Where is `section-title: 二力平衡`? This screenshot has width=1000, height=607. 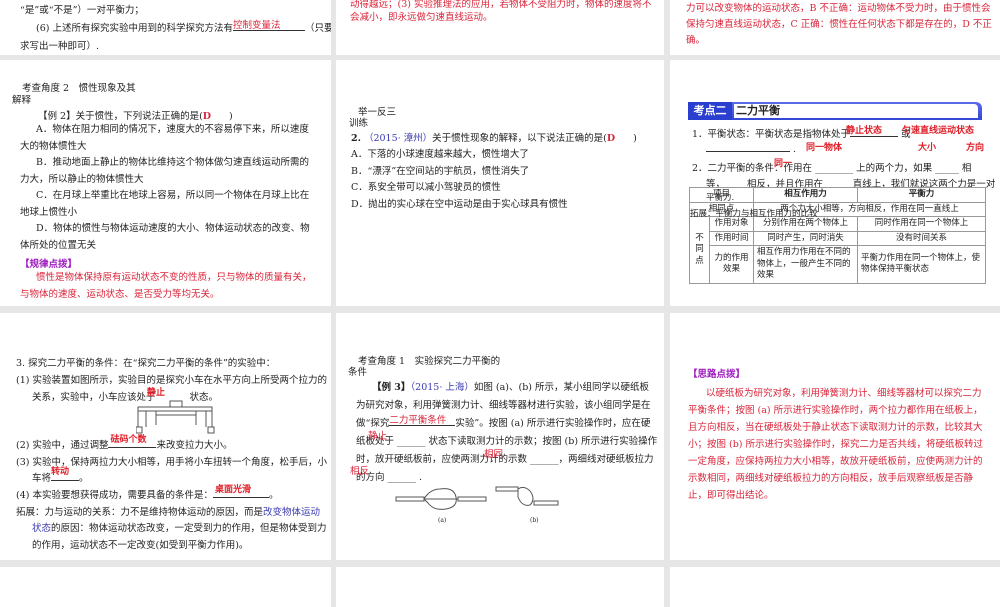
section-title: 二力平衡 is located at coordinates (856, 111).